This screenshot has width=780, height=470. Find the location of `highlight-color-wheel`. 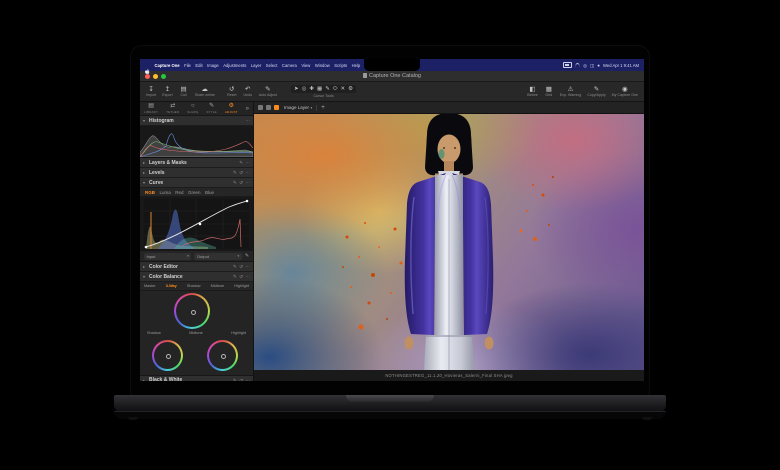

highlight-color-wheel is located at coordinates (222, 355).